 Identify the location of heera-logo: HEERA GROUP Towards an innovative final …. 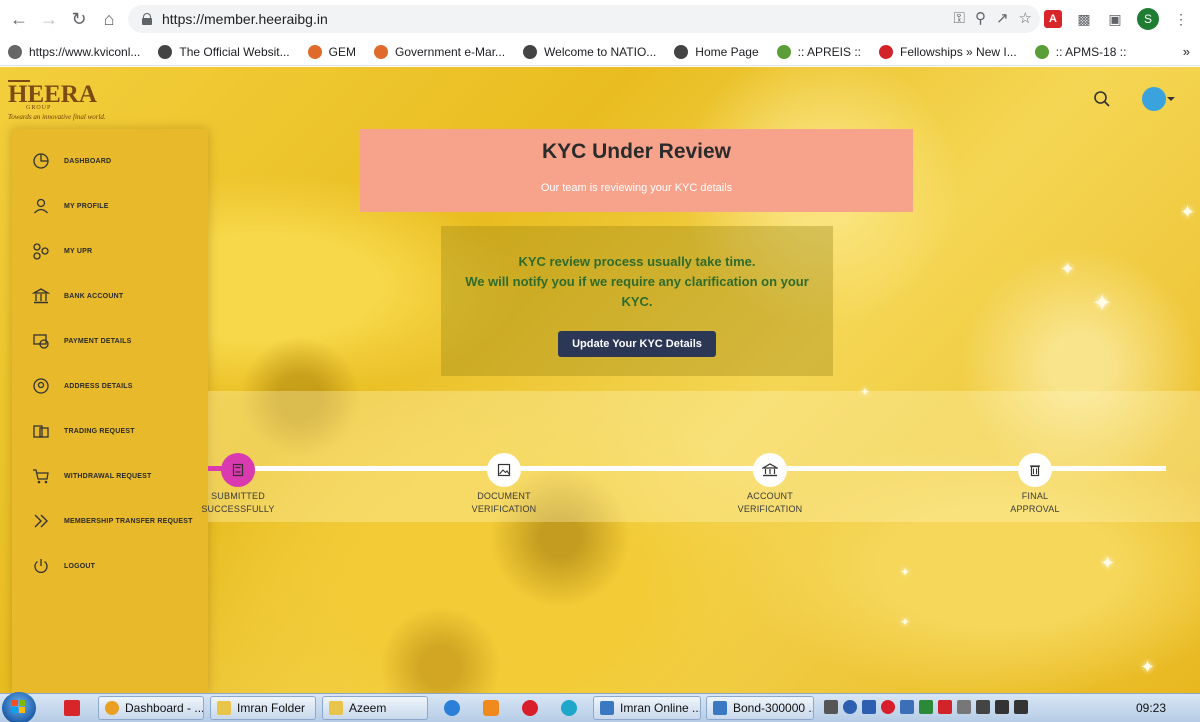
(55, 97).